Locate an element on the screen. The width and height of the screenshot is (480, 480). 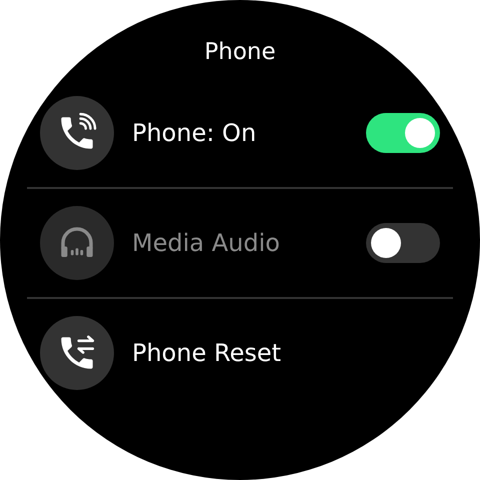
row-label: Phone Reset is located at coordinates (207, 353).